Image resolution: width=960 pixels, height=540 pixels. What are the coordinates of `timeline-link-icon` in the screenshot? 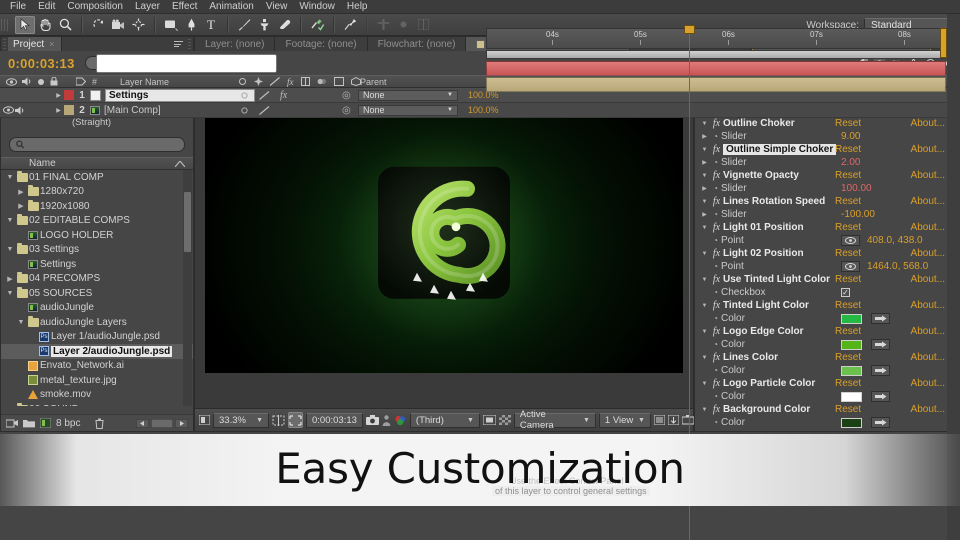 It's located at (687, 420).